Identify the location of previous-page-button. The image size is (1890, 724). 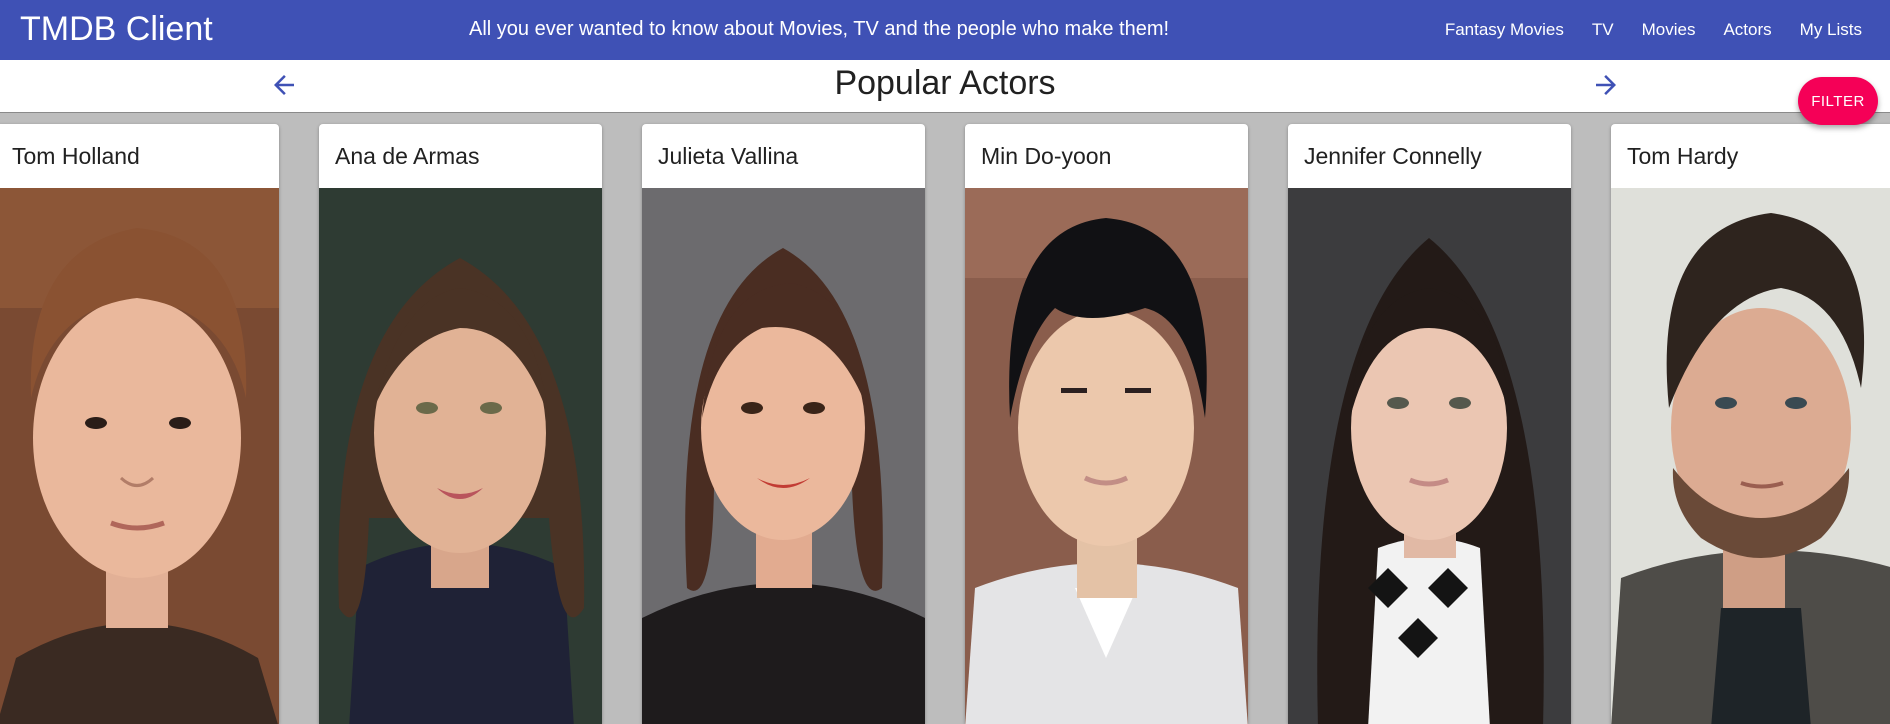
(284, 85).